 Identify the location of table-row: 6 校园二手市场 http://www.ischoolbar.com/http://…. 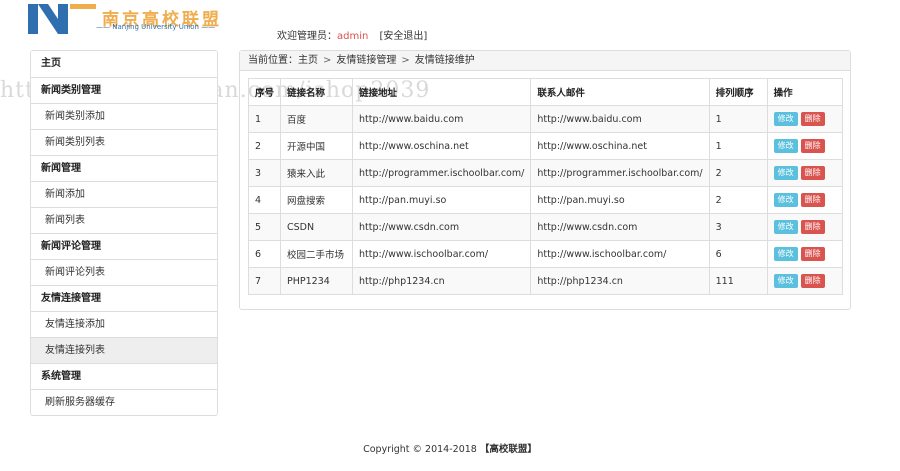
(545, 254).